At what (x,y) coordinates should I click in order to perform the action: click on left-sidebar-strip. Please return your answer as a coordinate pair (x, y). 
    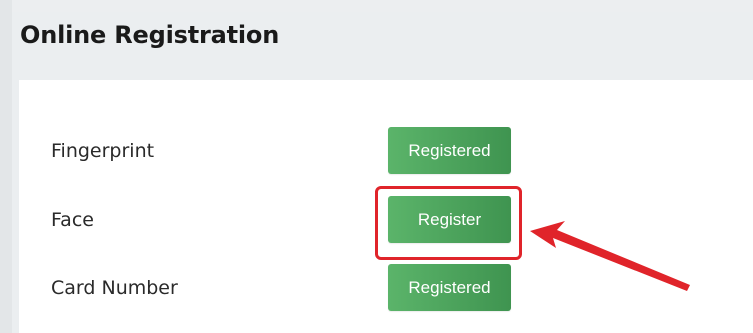
    Looking at the image, I should click on (6, 166).